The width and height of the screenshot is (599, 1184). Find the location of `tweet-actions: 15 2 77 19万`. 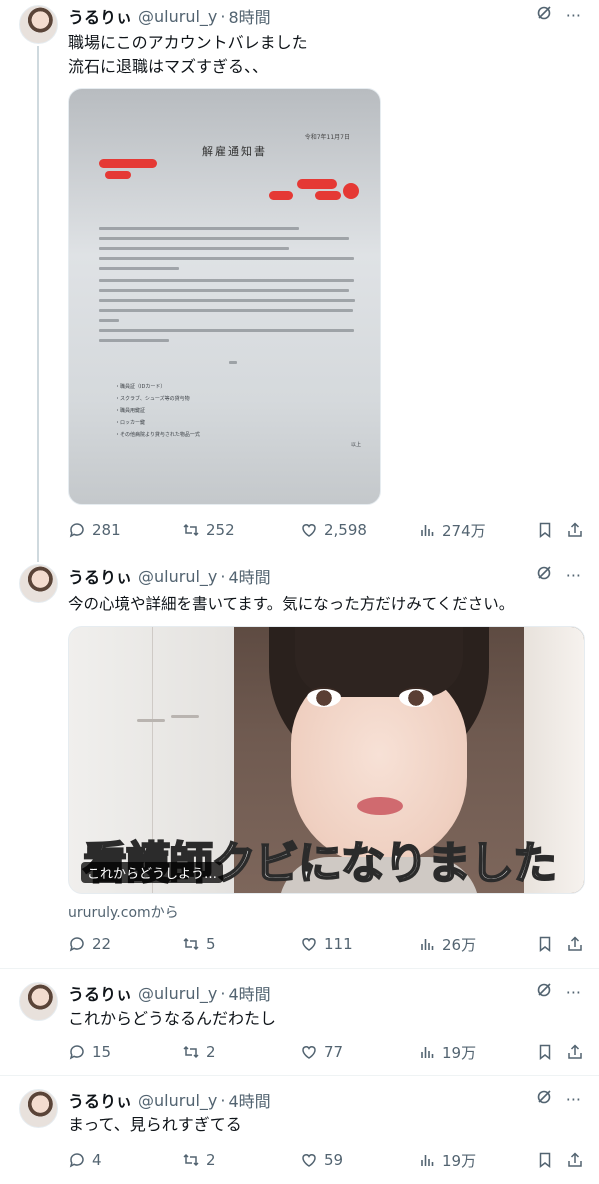

tweet-actions: 15 2 77 19万 is located at coordinates (326, 1052).